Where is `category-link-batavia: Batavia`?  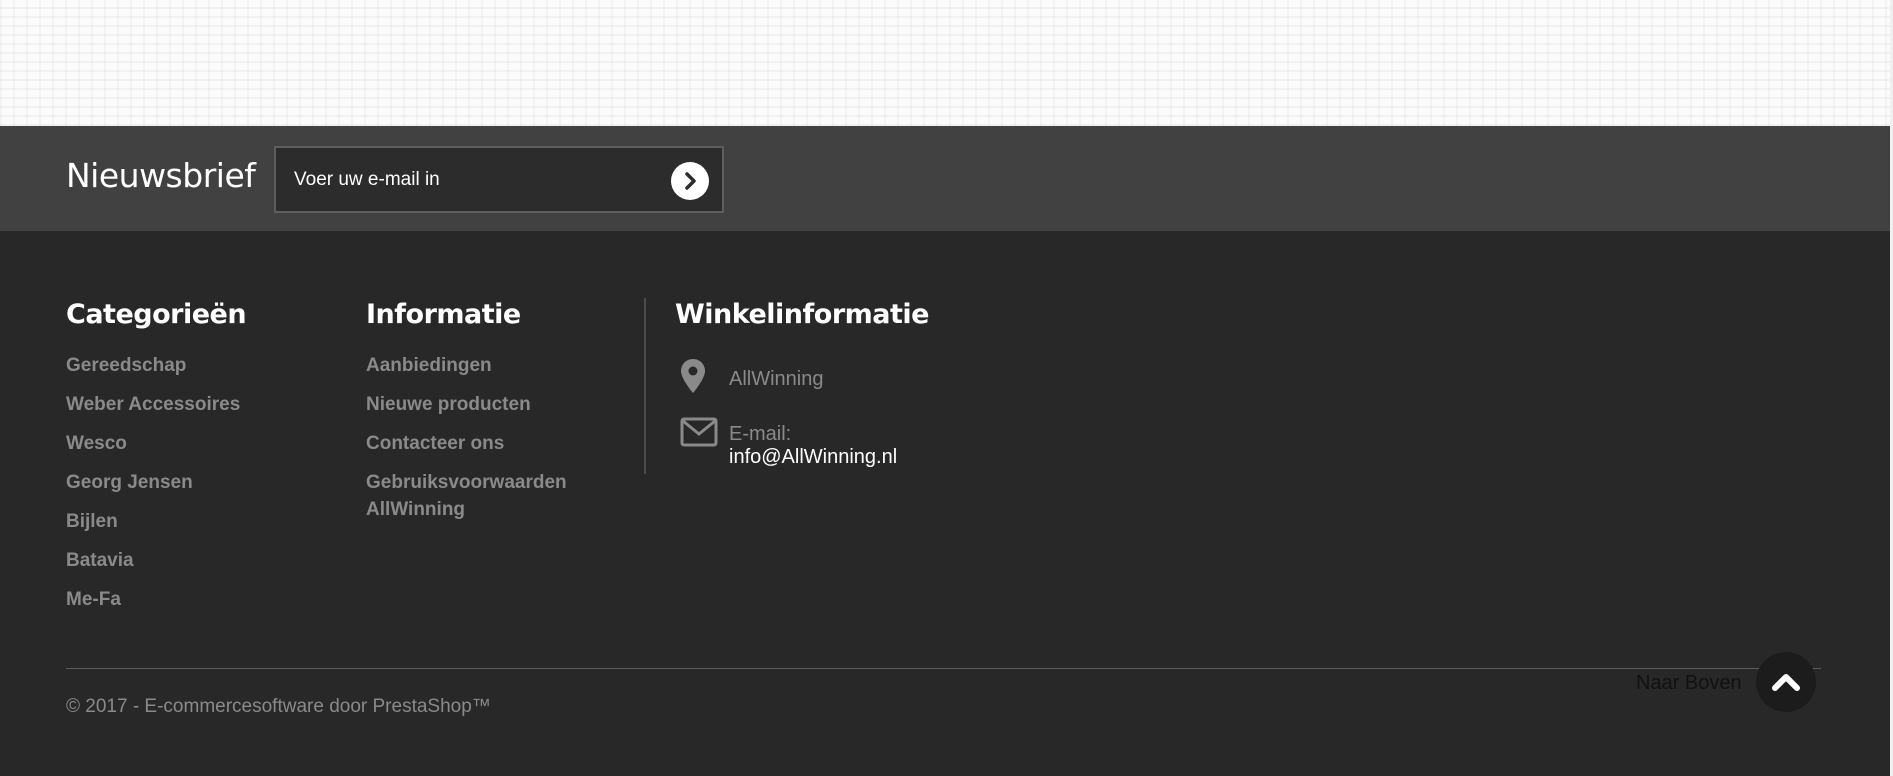 category-link-batavia: Batavia is located at coordinates (156, 560).